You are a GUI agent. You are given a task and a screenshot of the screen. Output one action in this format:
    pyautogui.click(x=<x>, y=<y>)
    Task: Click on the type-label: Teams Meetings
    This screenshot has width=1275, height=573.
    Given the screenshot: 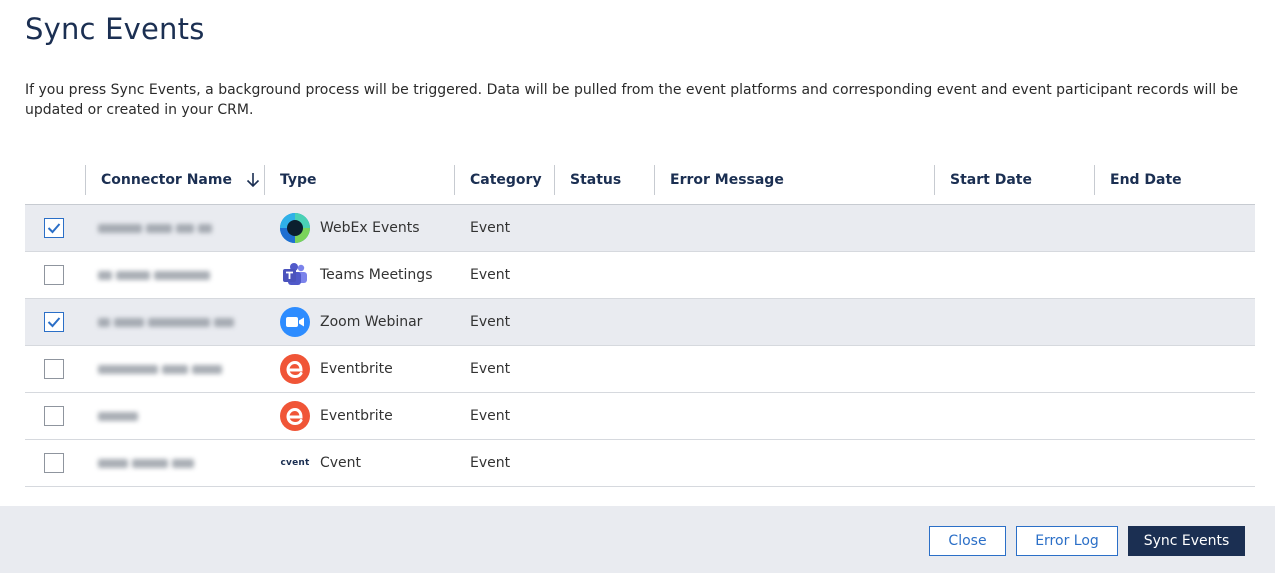 What is the action you would take?
    pyautogui.click(x=376, y=275)
    